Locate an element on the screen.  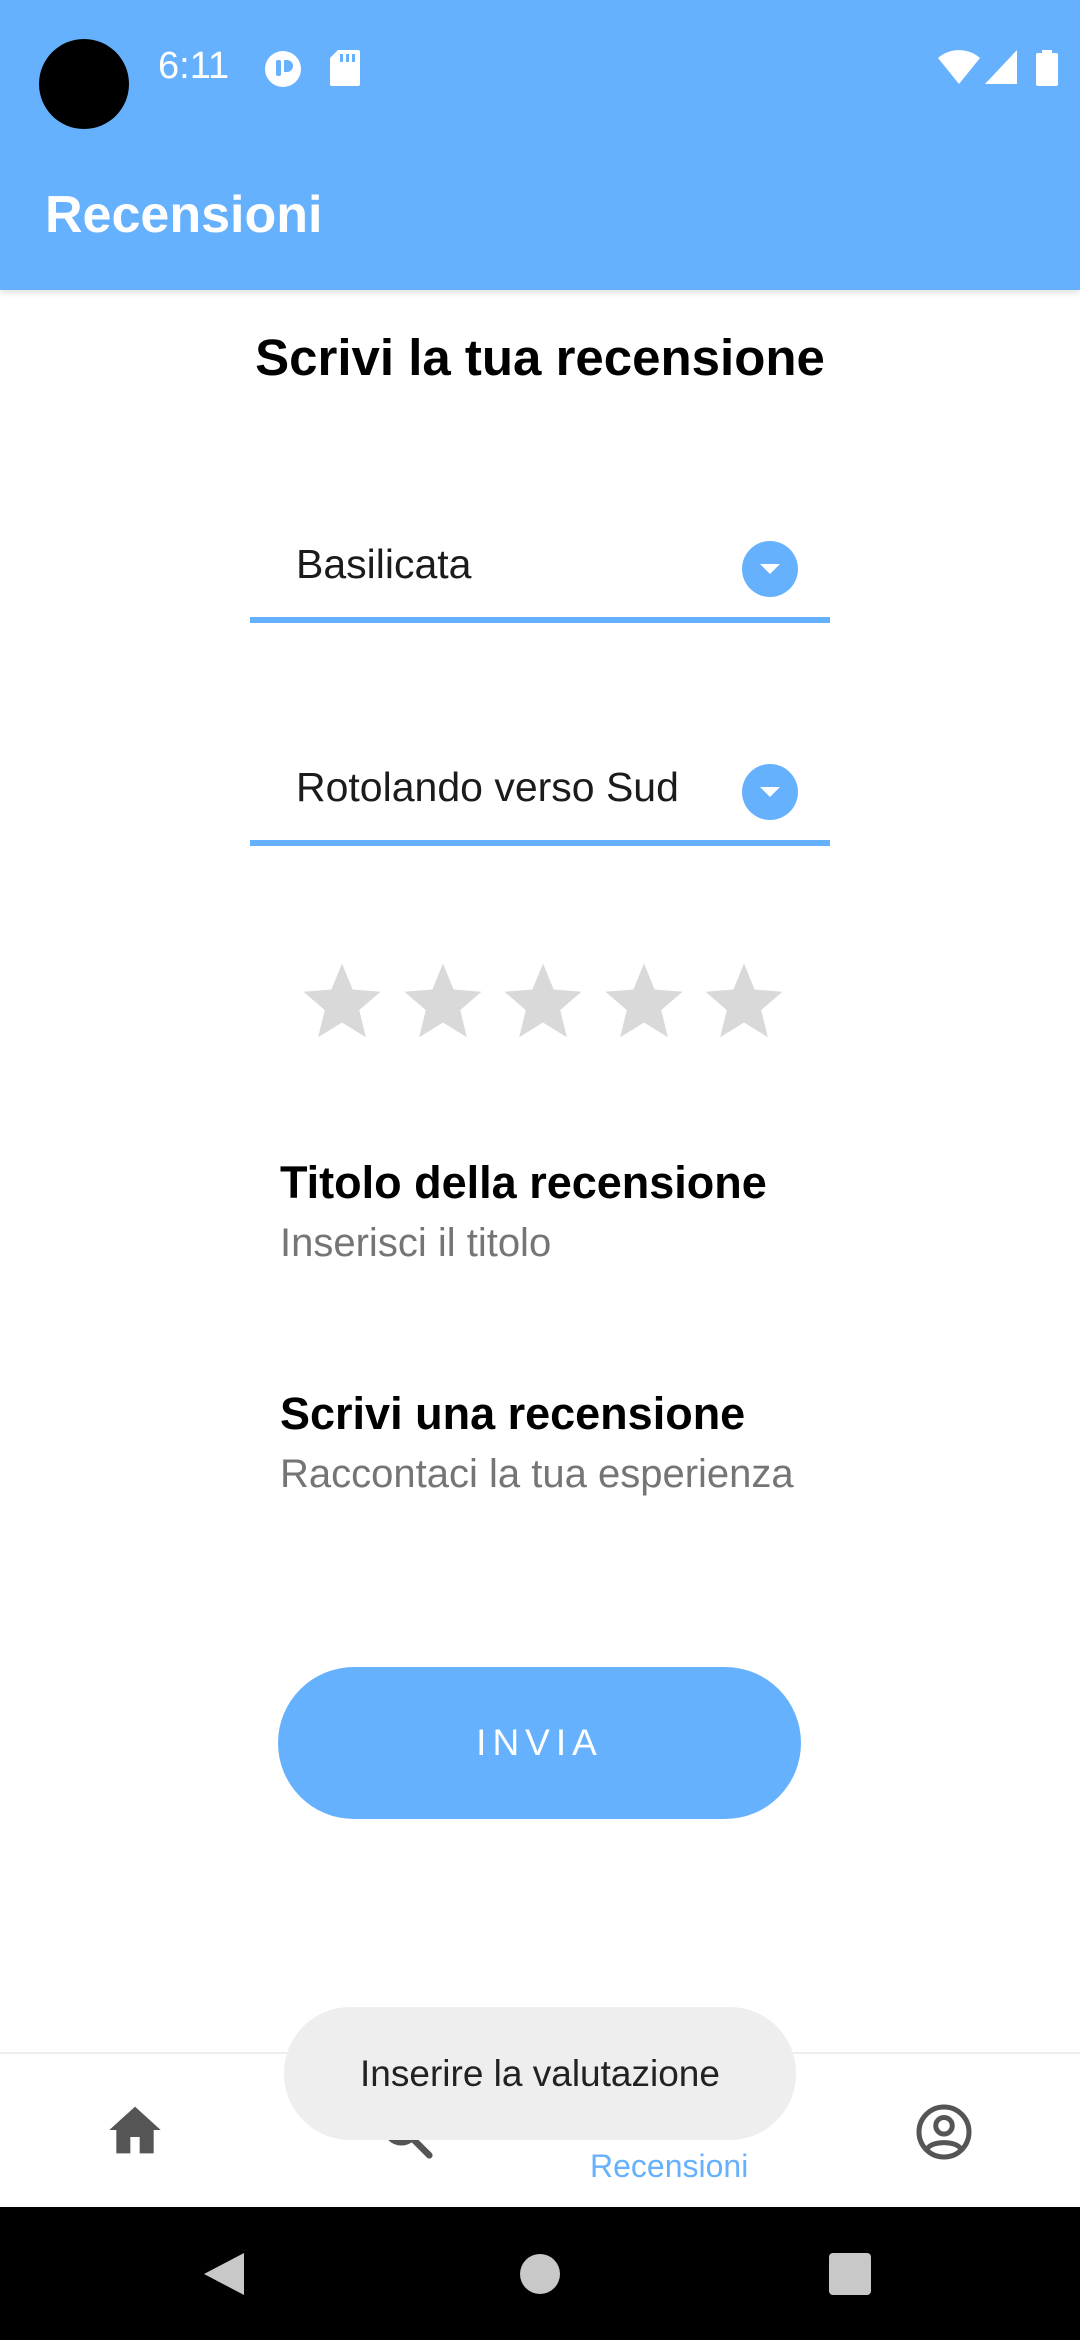
nav-item-home is located at coordinates (135, 2131).